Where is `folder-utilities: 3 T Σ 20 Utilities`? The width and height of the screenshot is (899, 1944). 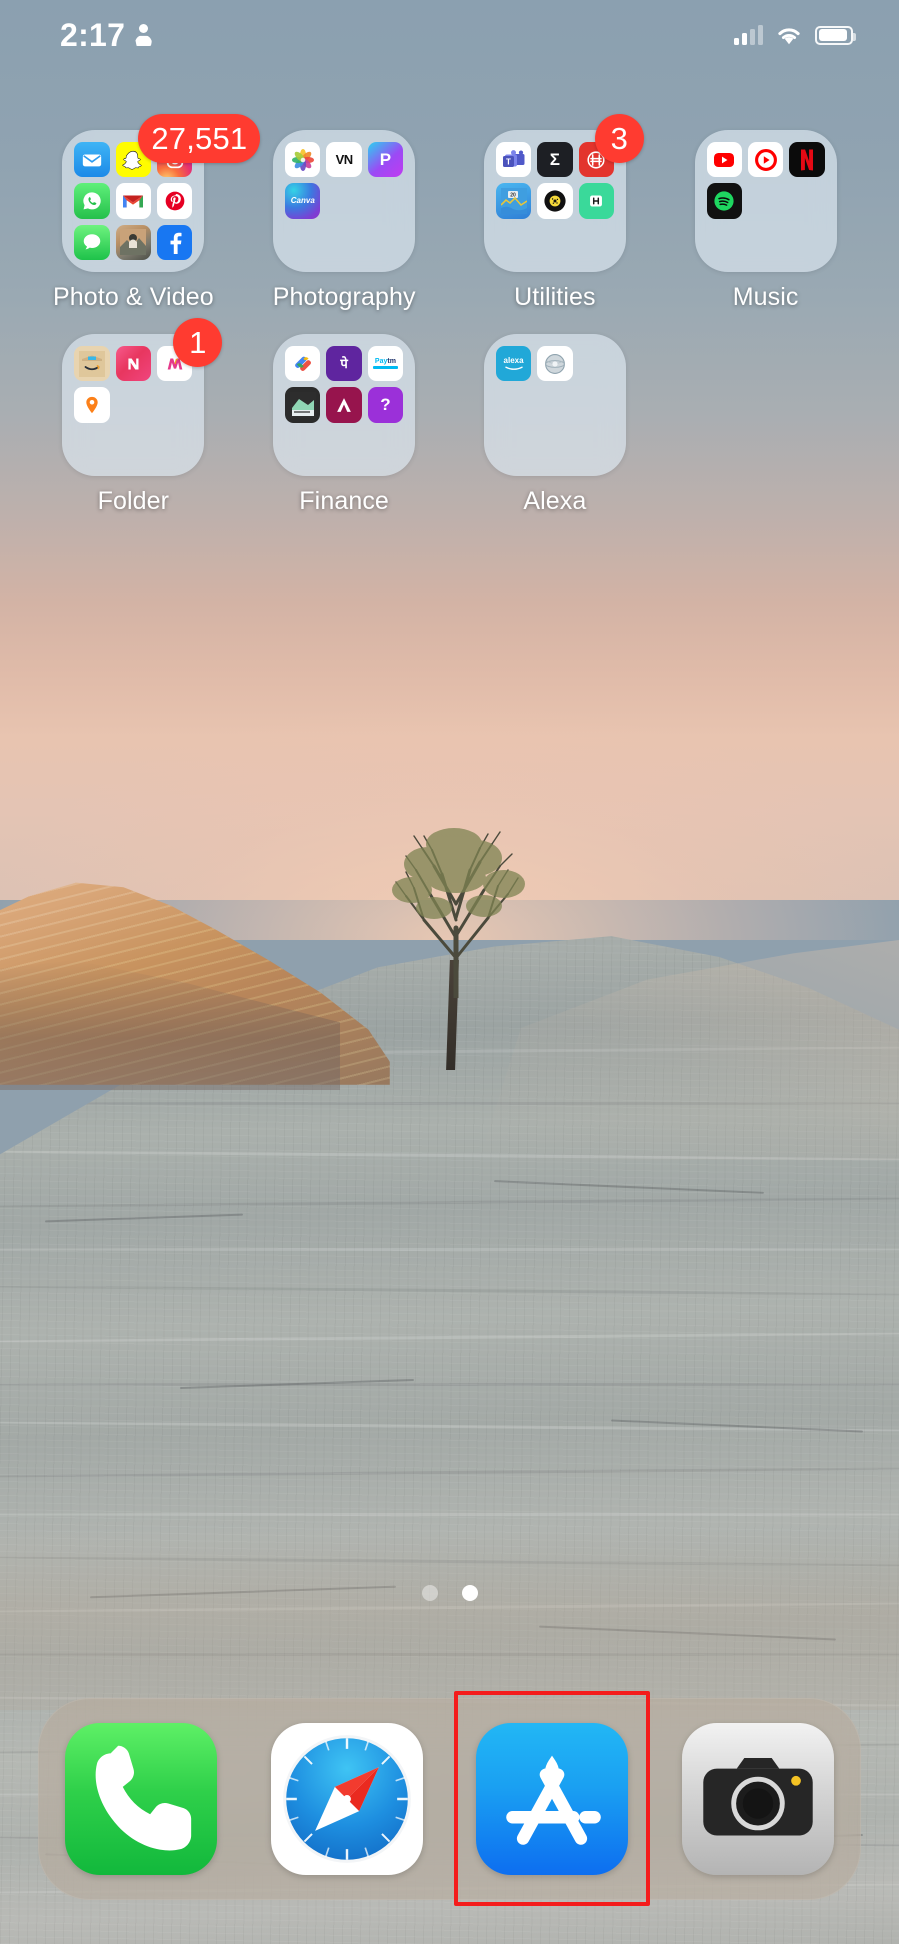
folder-utilities: 3 T Σ 20 Utilities is located at coordinates (555, 213).